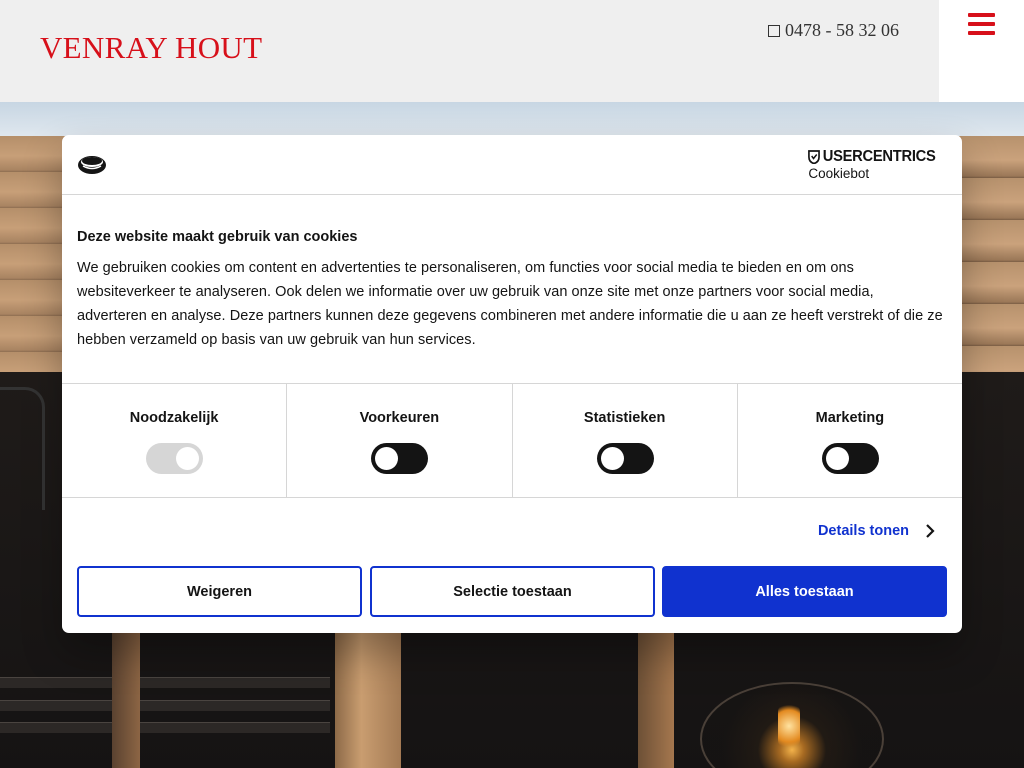 The image size is (1024, 768). Describe the element at coordinates (217, 237) in the screenshot. I see `dialog-title: Deze website maakt gebruik van cookies` at that location.